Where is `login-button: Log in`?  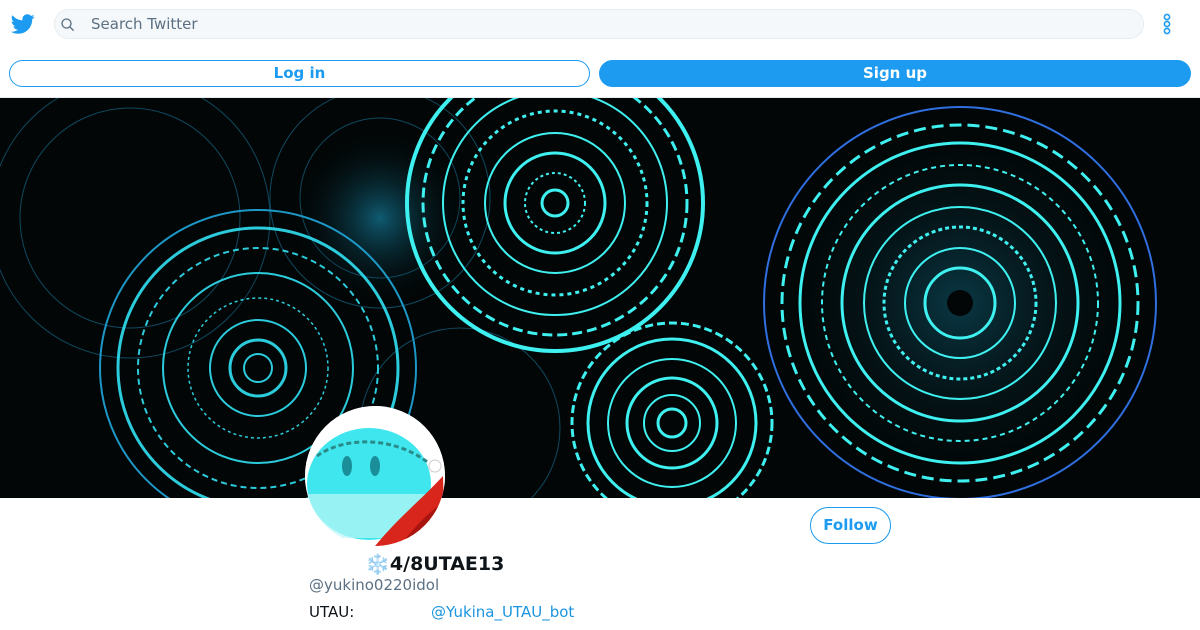
login-button: Log in is located at coordinates (299, 73).